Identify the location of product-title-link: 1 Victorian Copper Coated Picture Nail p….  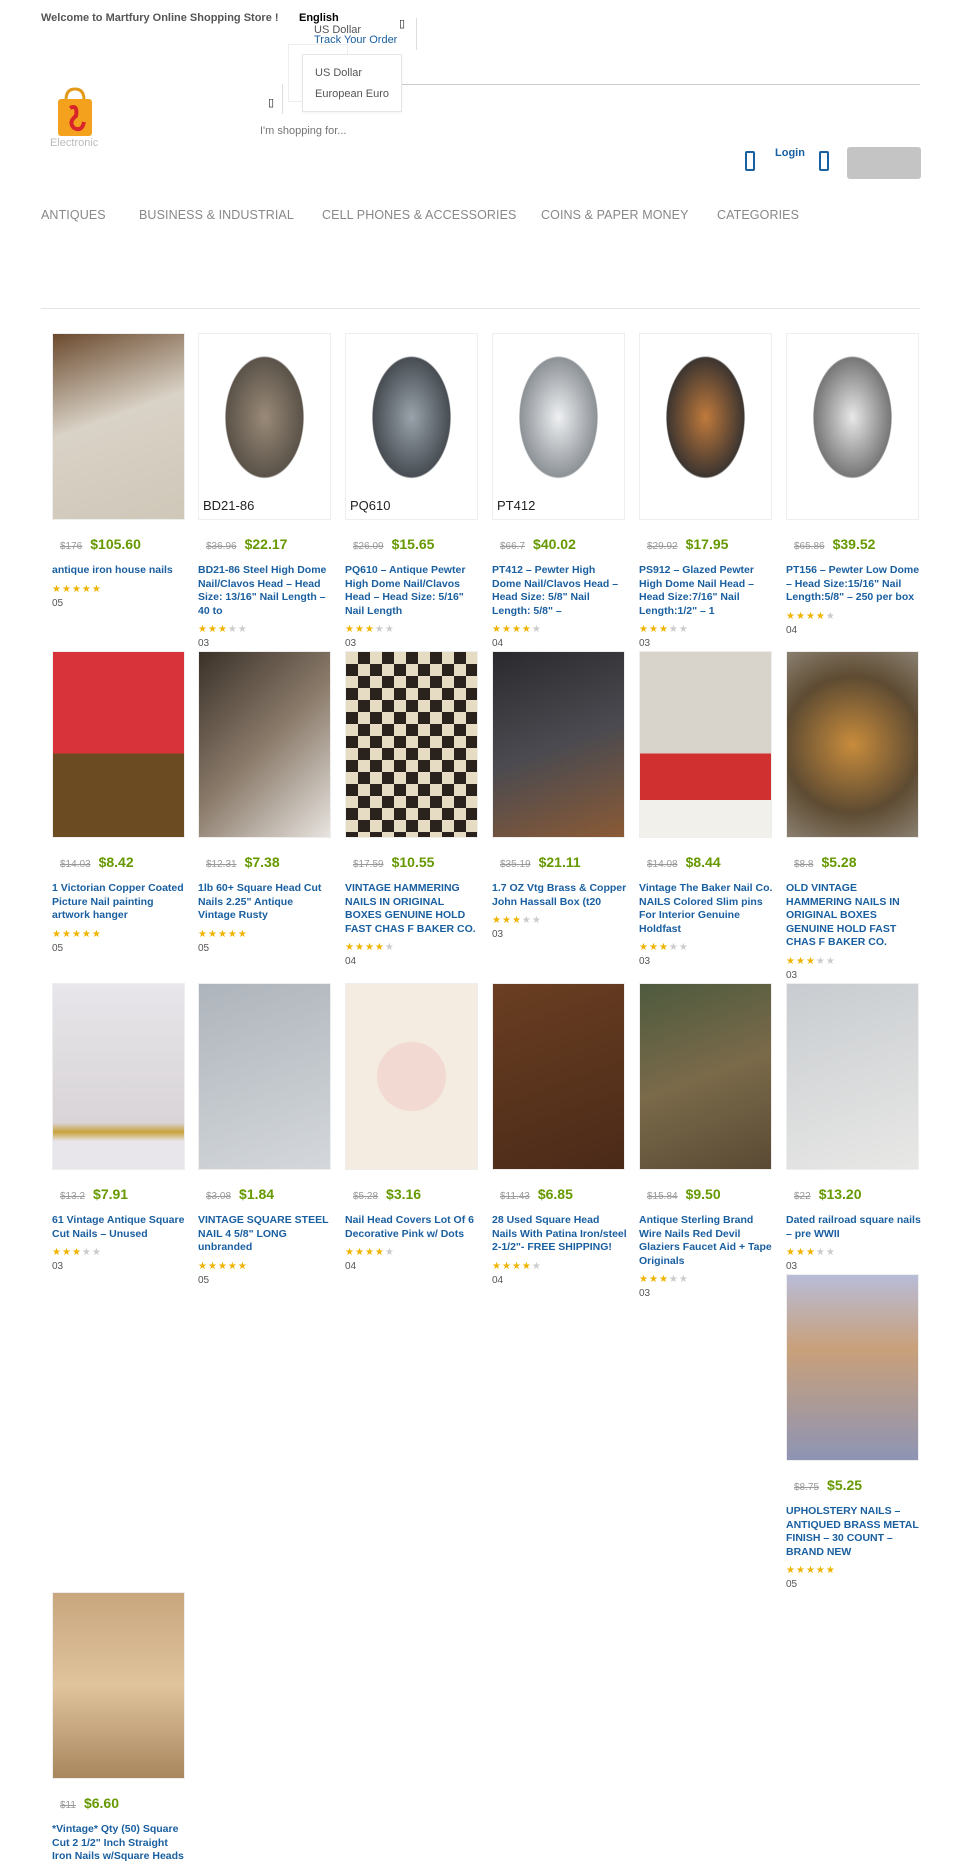
(119, 902).